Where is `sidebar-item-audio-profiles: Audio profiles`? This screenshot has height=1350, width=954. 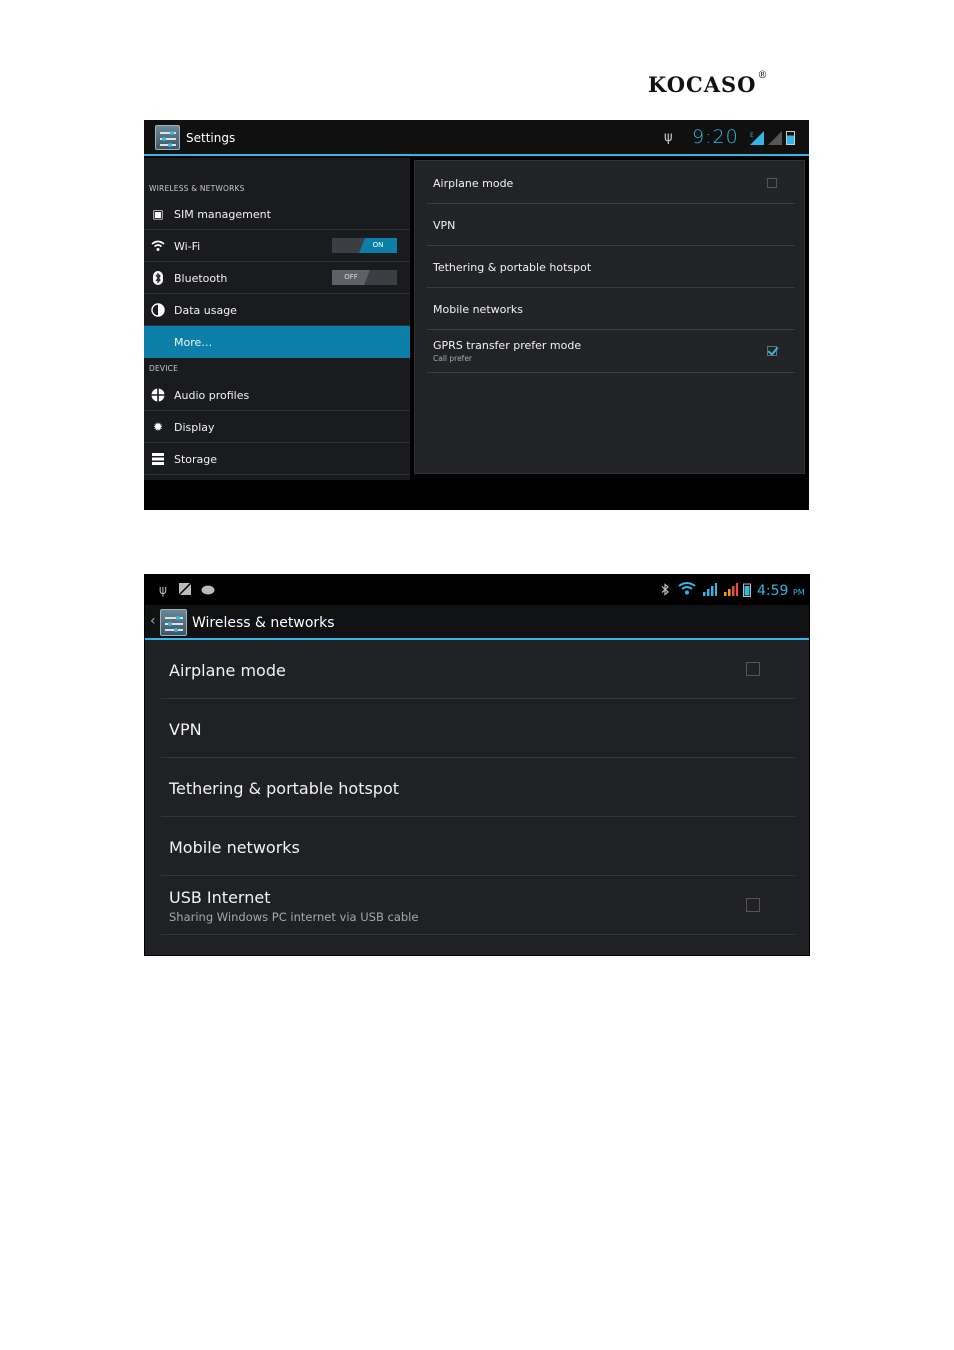
sidebar-item-audio-profiles: Audio profiles is located at coordinates (277, 395).